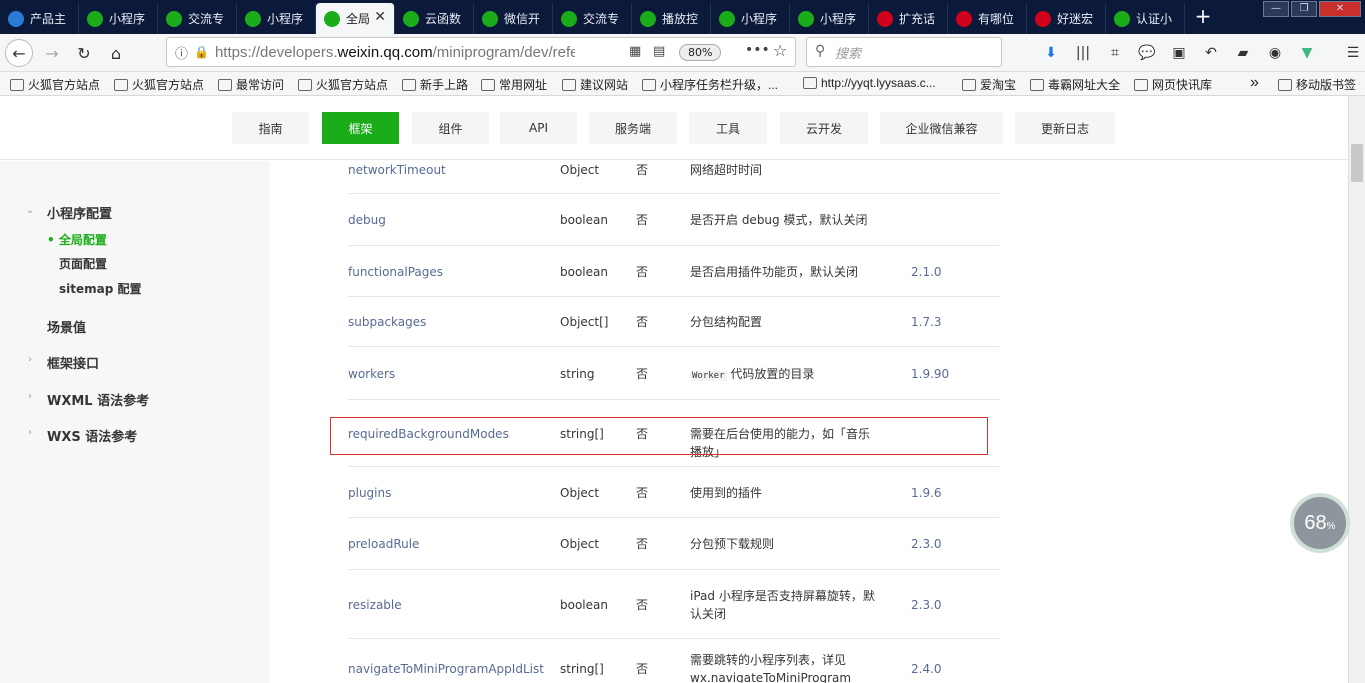  I want to click on maximize-button: ❐, so click(1304, 9).